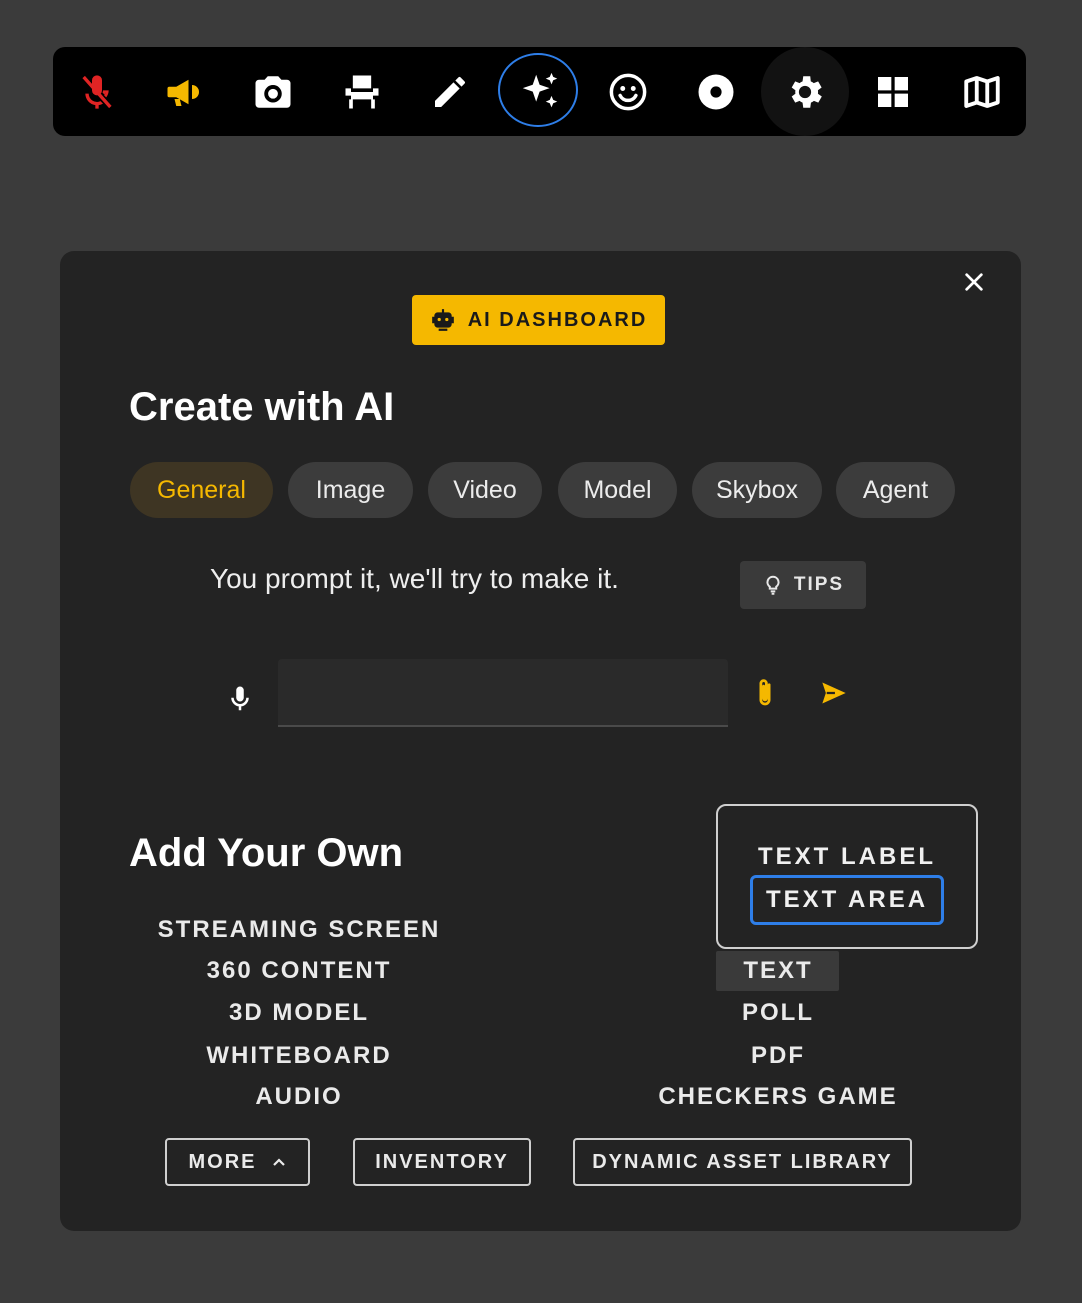 The height and width of the screenshot is (1303, 1082). Describe the element at coordinates (442, 320) in the screenshot. I see `robot-icon` at that location.